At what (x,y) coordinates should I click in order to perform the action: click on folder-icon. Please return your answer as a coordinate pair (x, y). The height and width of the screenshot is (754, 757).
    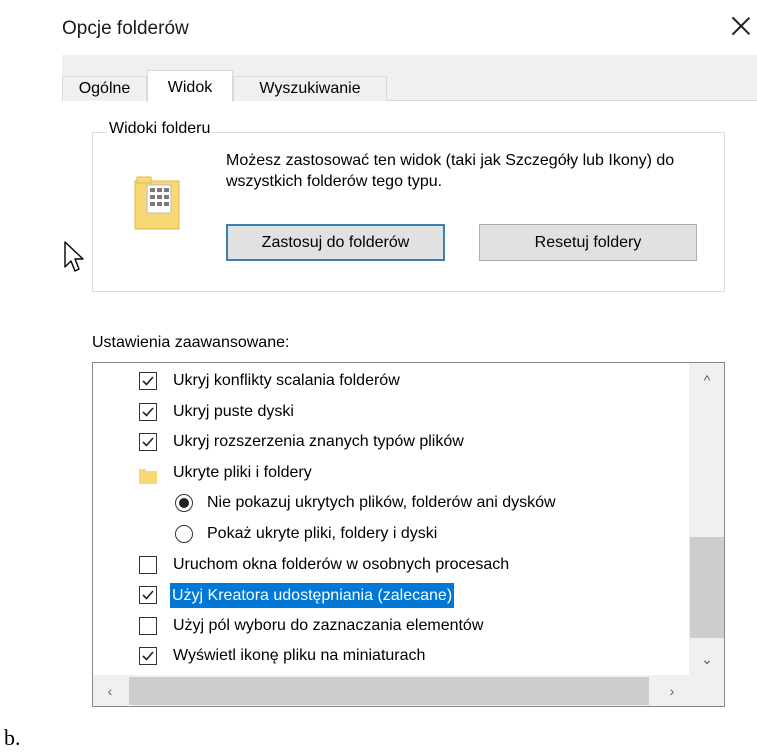
    Looking at the image, I should click on (148, 474).